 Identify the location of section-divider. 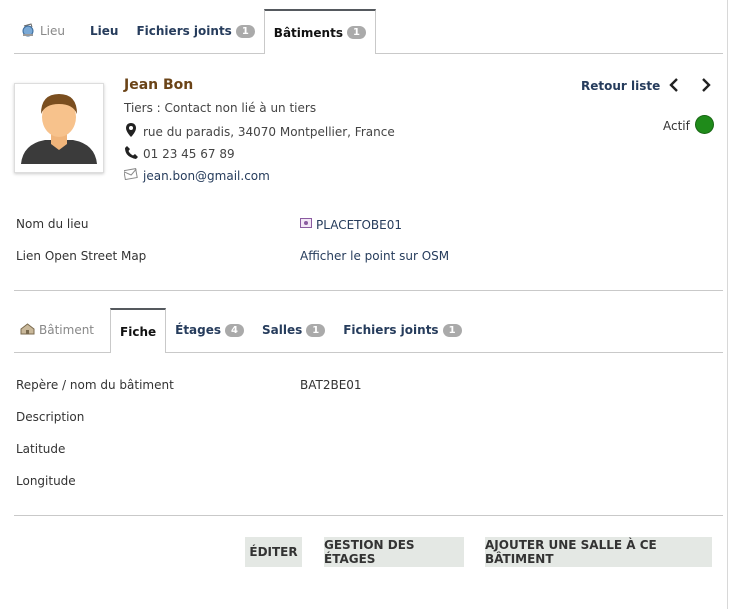
(368, 290).